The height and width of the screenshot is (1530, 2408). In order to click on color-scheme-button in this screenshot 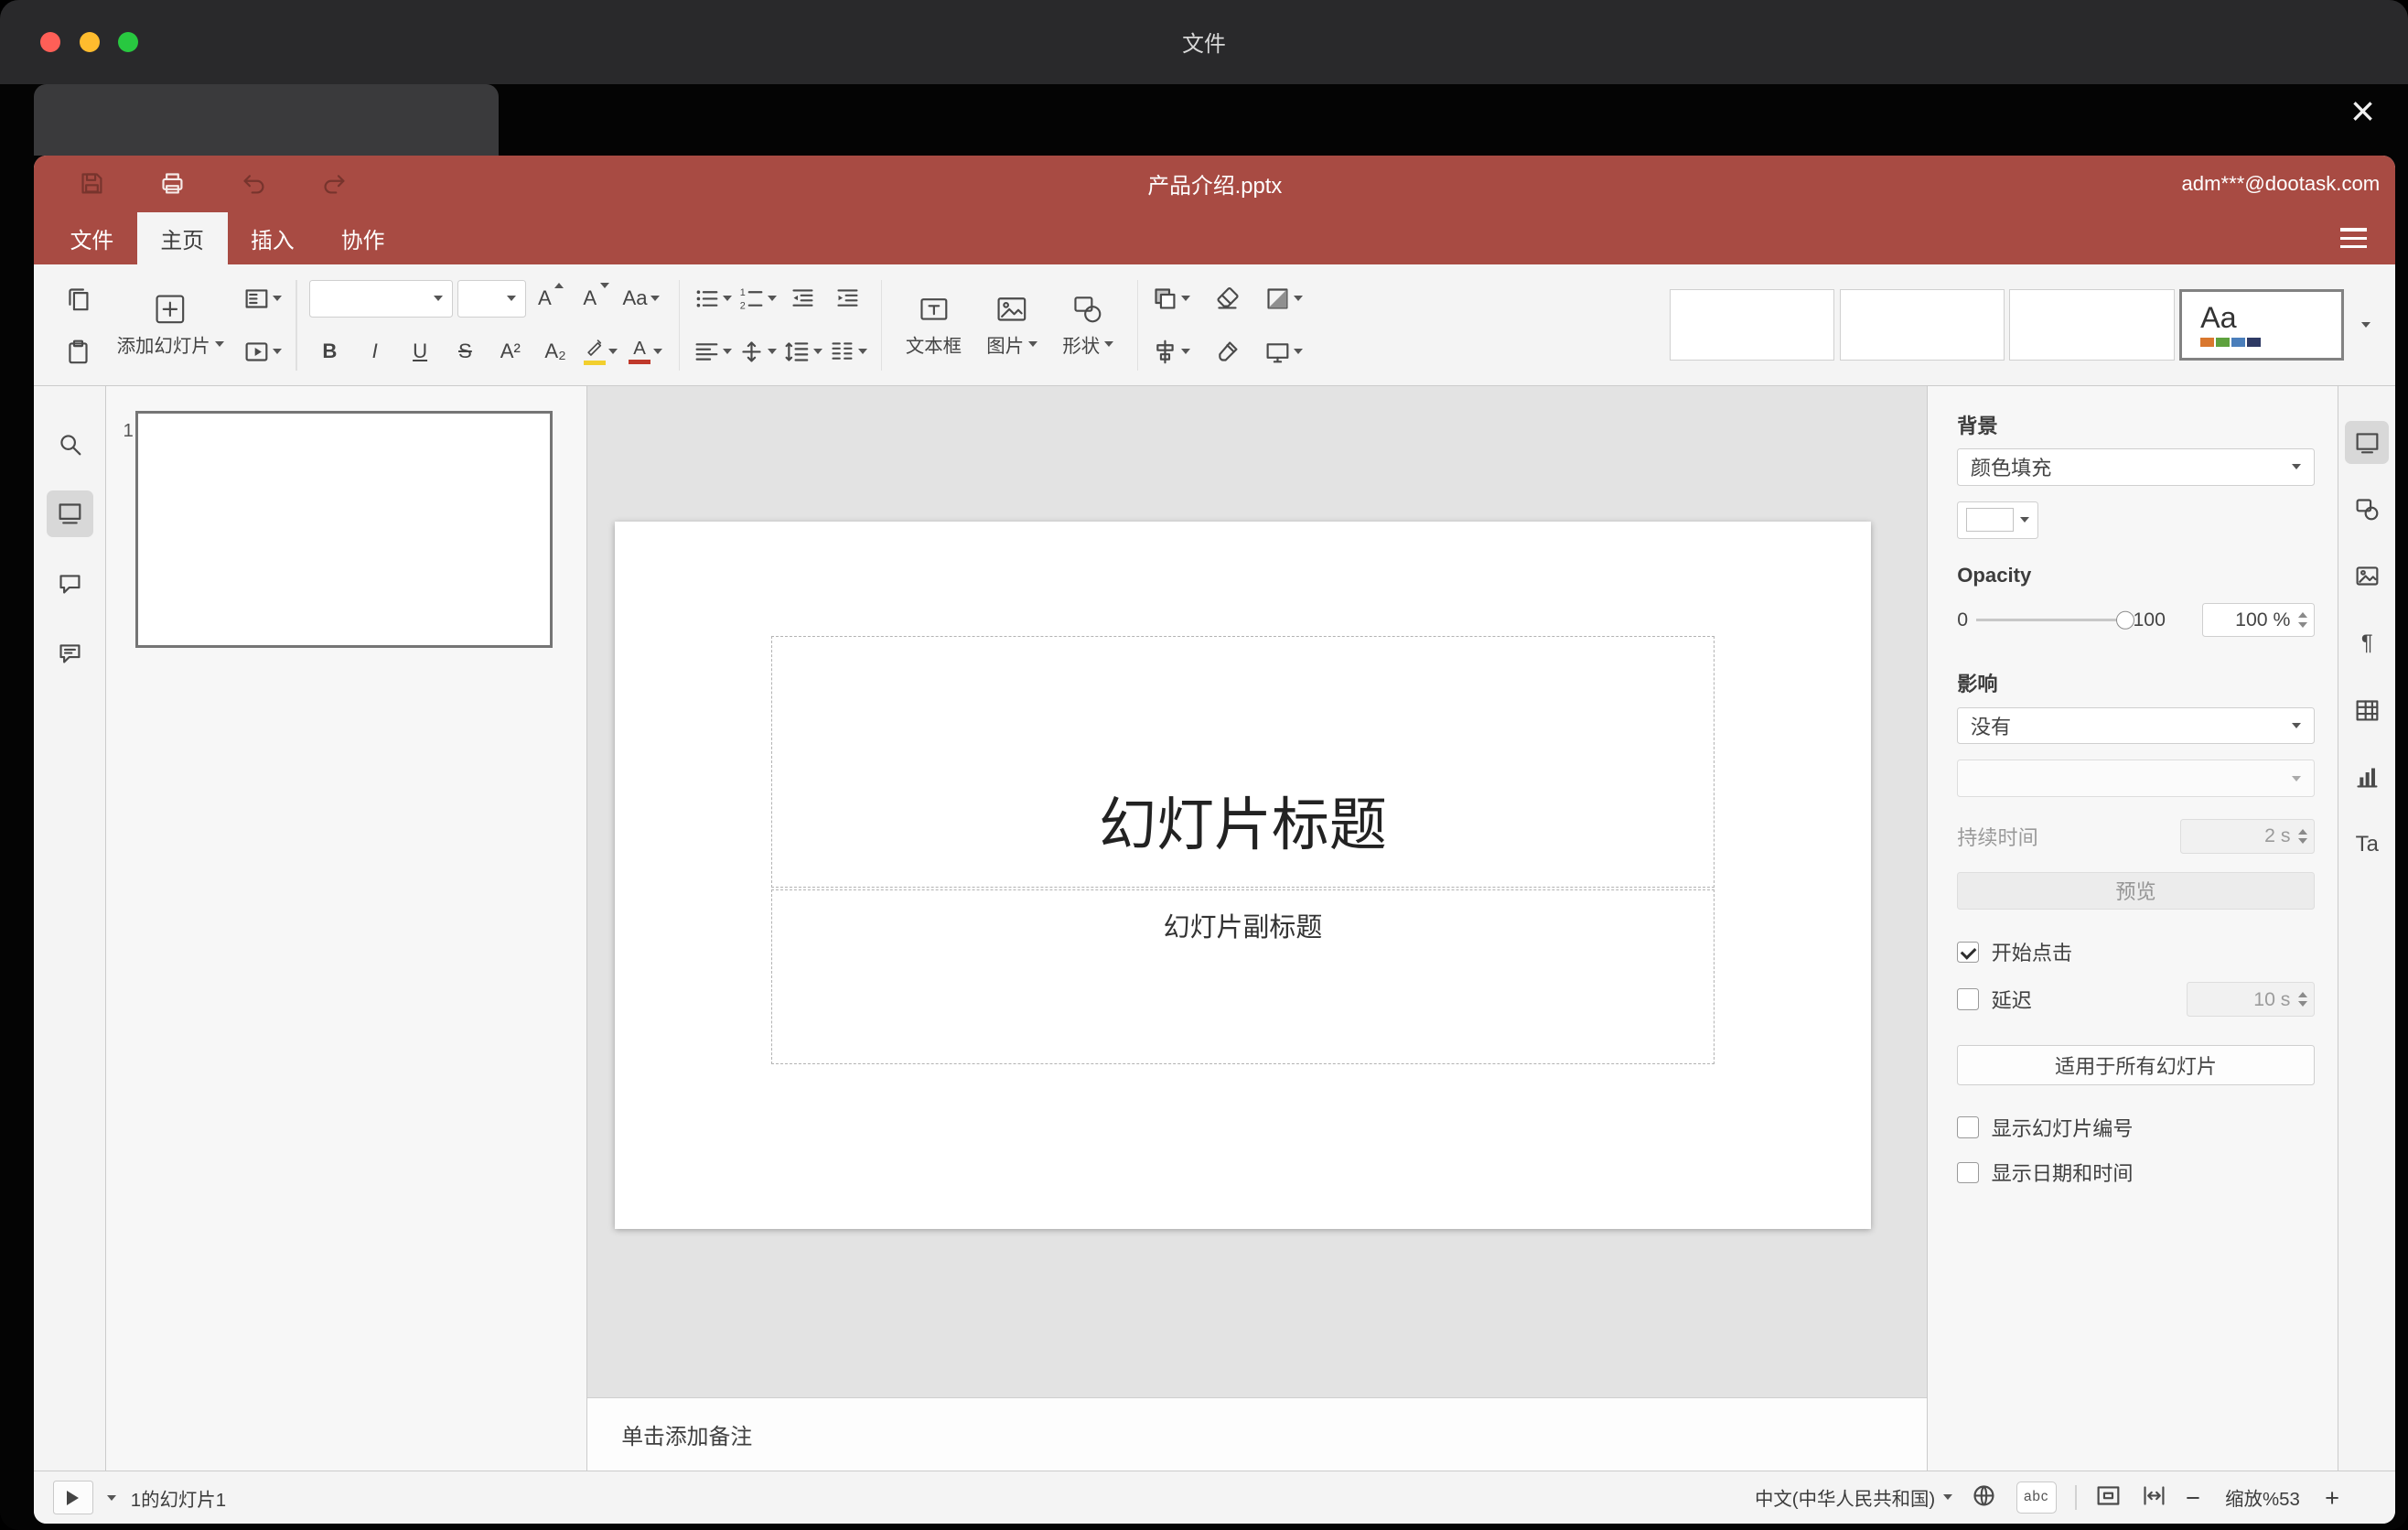, I will do `click(1283, 298)`.